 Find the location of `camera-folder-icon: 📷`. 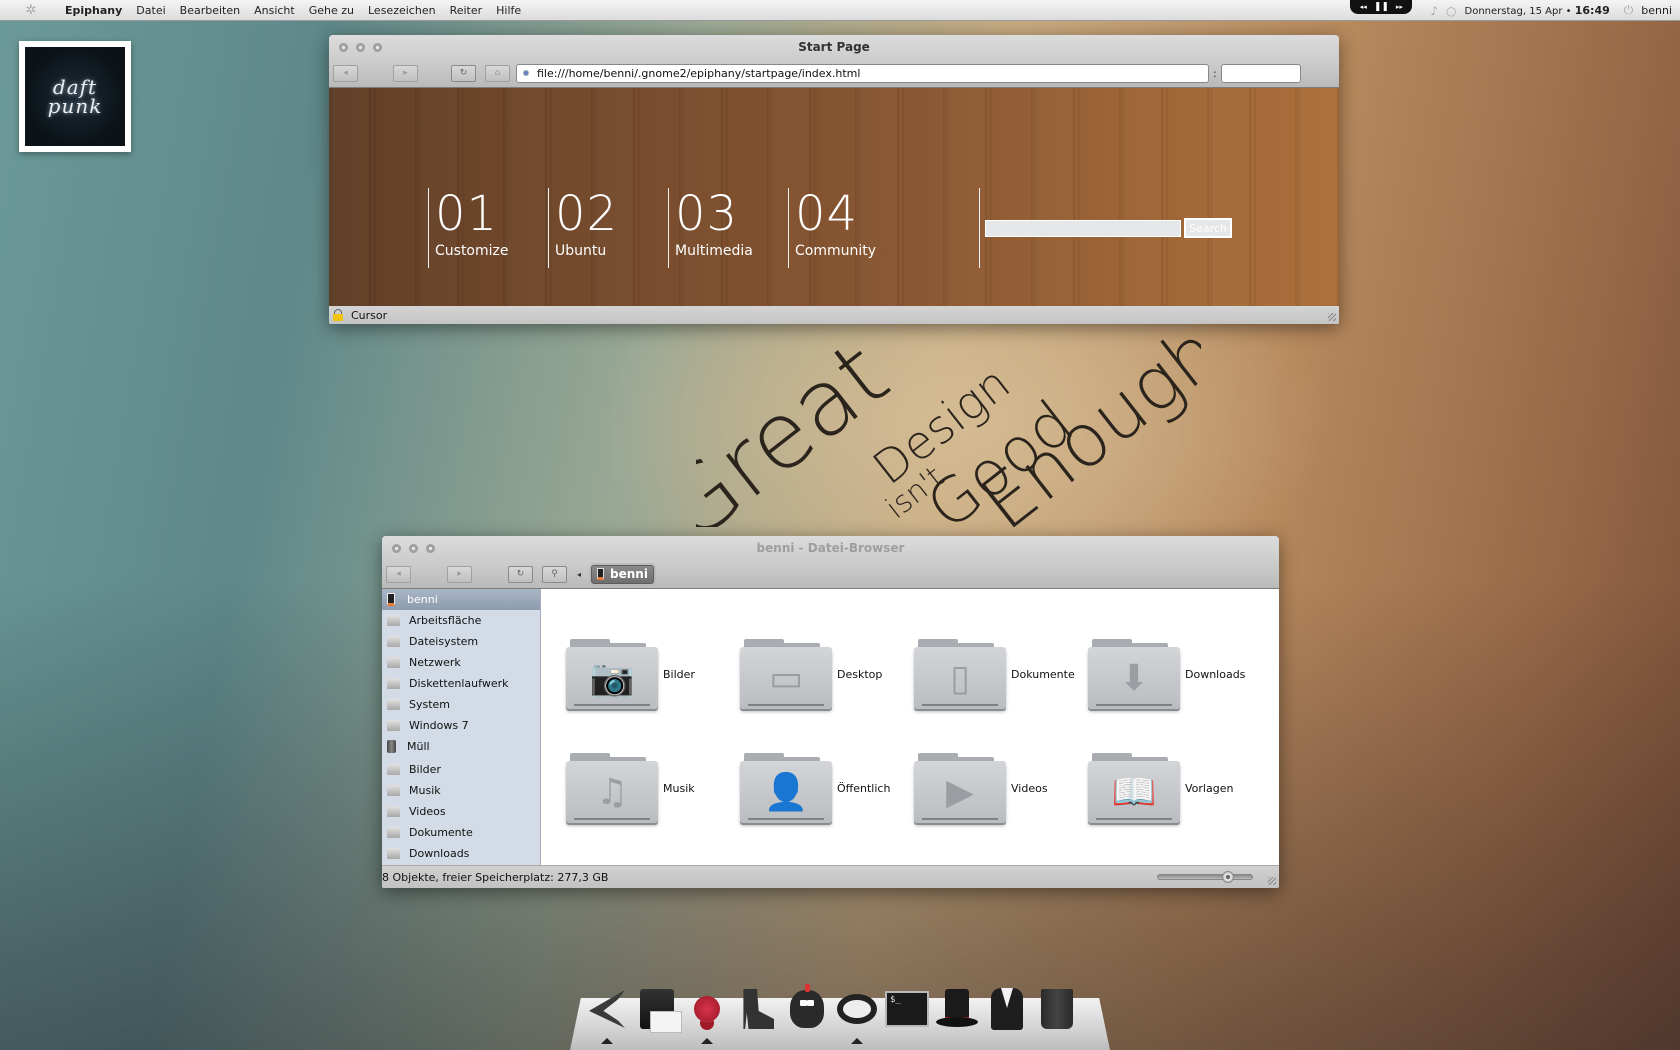

camera-folder-icon: 📷 is located at coordinates (612, 674).